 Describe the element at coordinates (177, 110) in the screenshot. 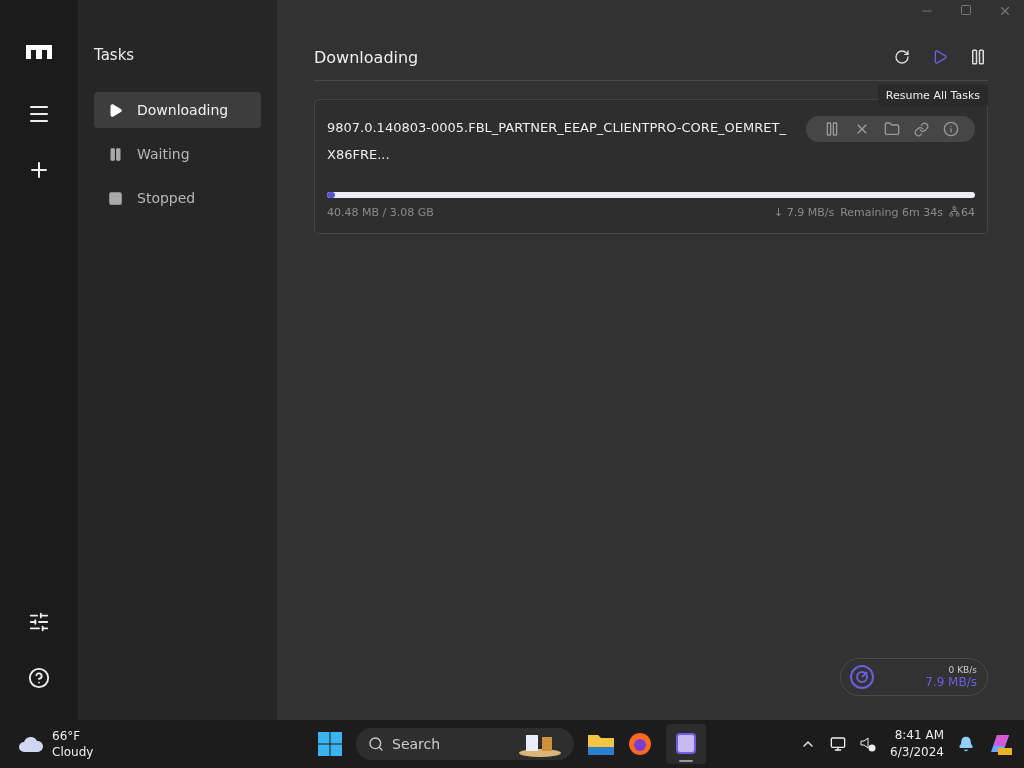

I see `sidebar-item: Downloading` at that location.